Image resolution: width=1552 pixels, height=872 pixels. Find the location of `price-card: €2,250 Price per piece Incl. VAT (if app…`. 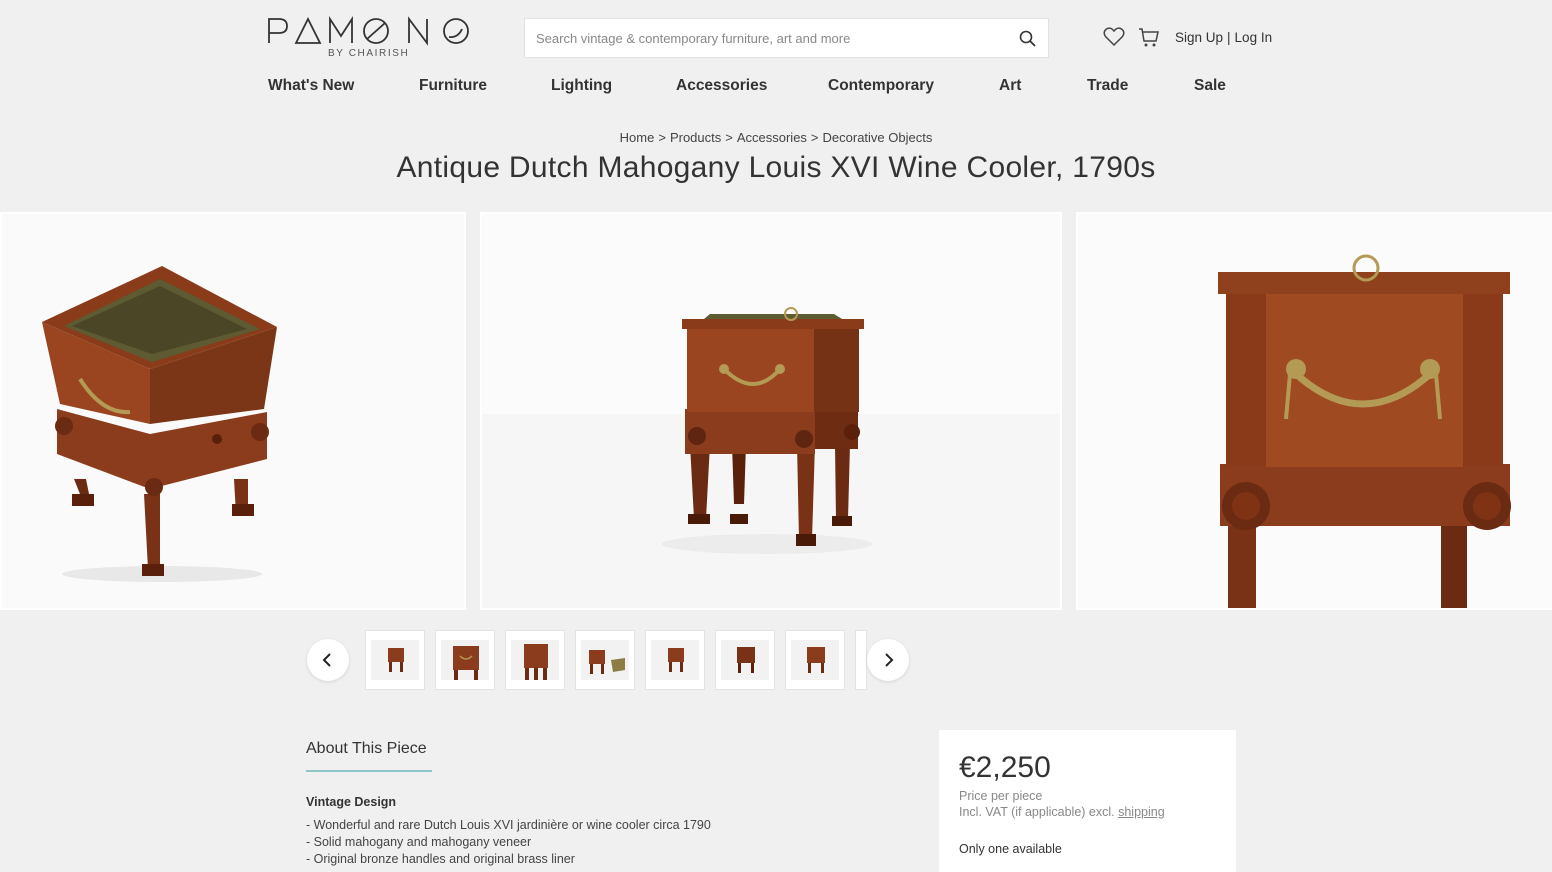

price-card: €2,250 Price per piece Incl. VAT (if app… is located at coordinates (1087, 801).